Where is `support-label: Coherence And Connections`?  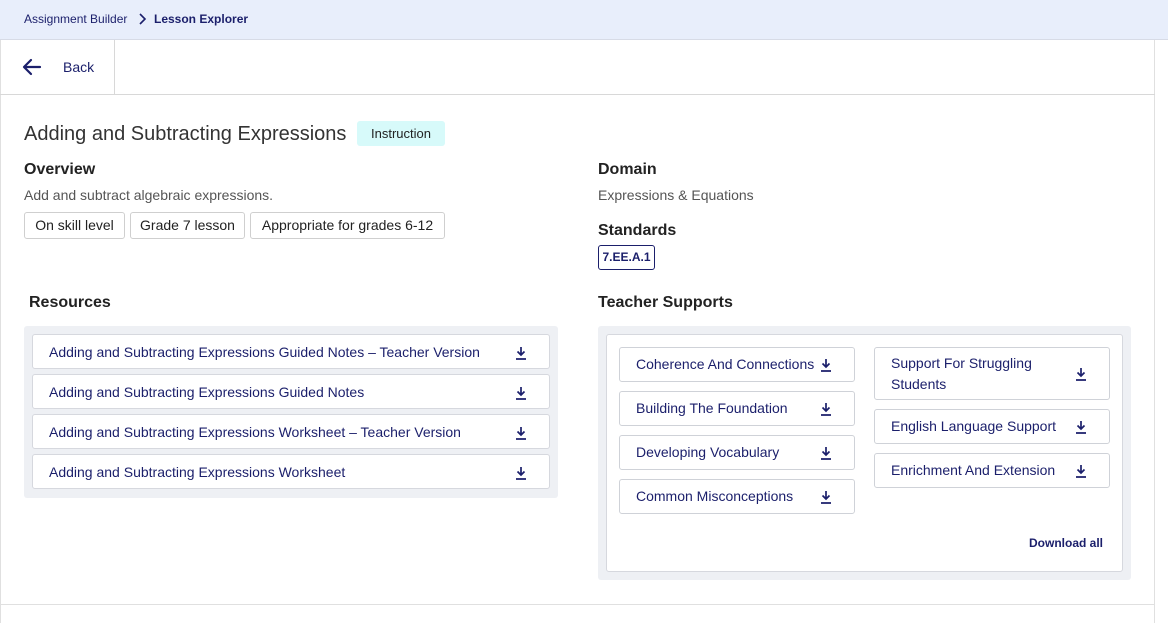
support-label: Coherence And Connections is located at coordinates (725, 364).